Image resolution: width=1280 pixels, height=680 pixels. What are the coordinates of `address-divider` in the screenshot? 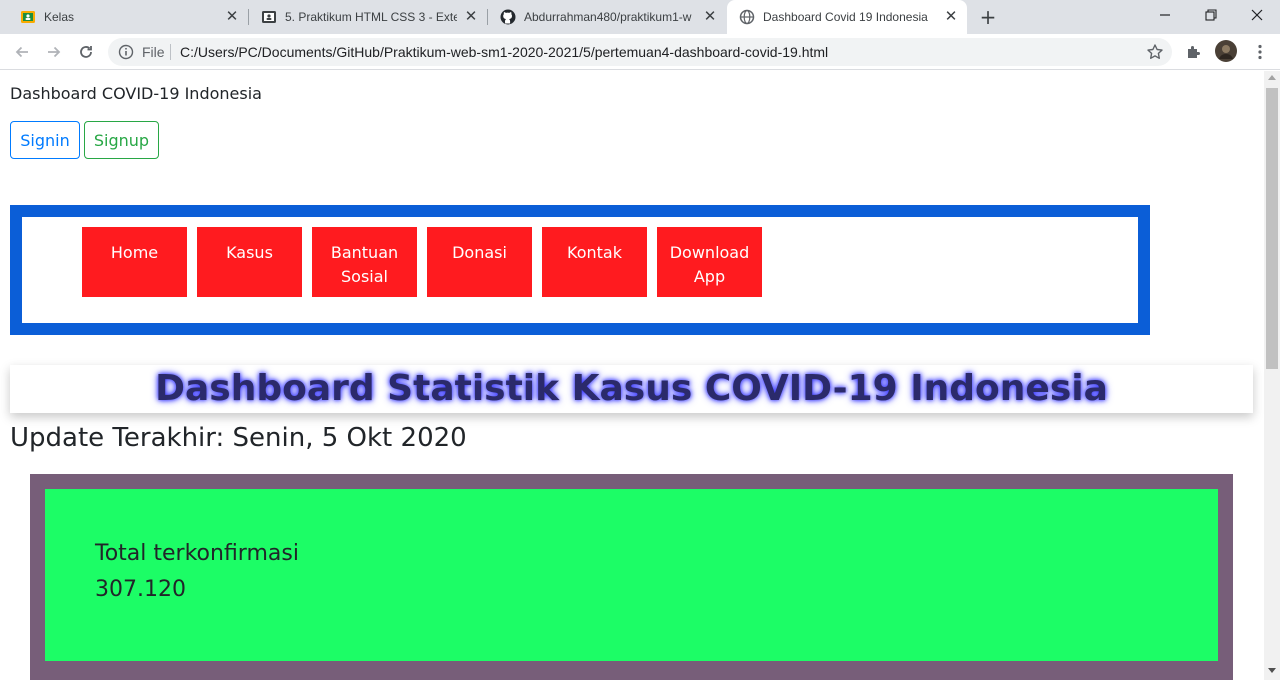 It's located at (170, 52).